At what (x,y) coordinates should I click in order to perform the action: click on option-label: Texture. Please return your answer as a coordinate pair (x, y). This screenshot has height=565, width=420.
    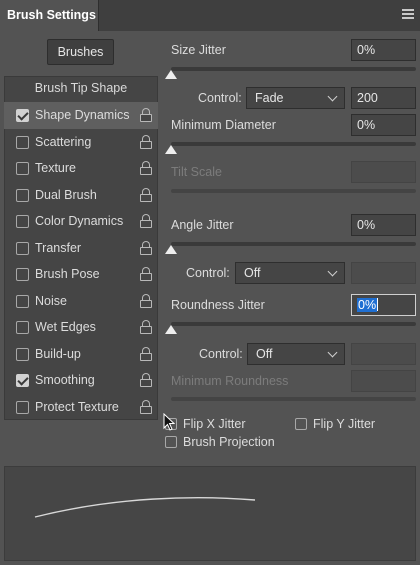
    Looking at the image, I should click on (55, 168).